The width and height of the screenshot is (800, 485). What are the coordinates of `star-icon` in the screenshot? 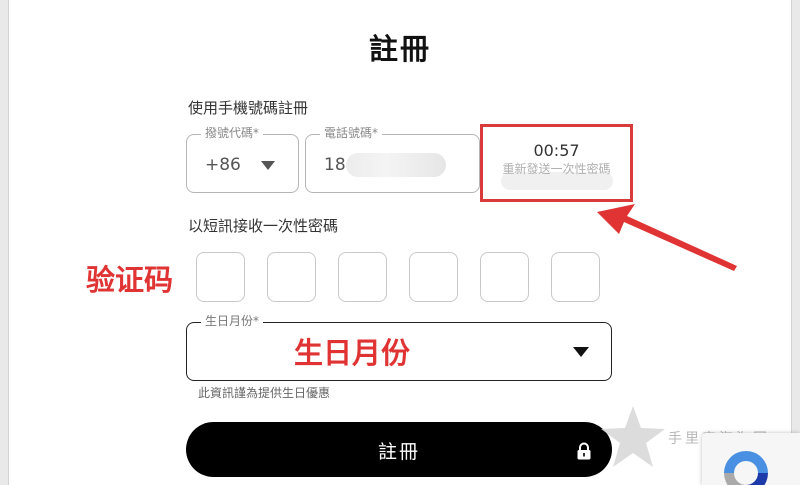 It's located at (633, 436).